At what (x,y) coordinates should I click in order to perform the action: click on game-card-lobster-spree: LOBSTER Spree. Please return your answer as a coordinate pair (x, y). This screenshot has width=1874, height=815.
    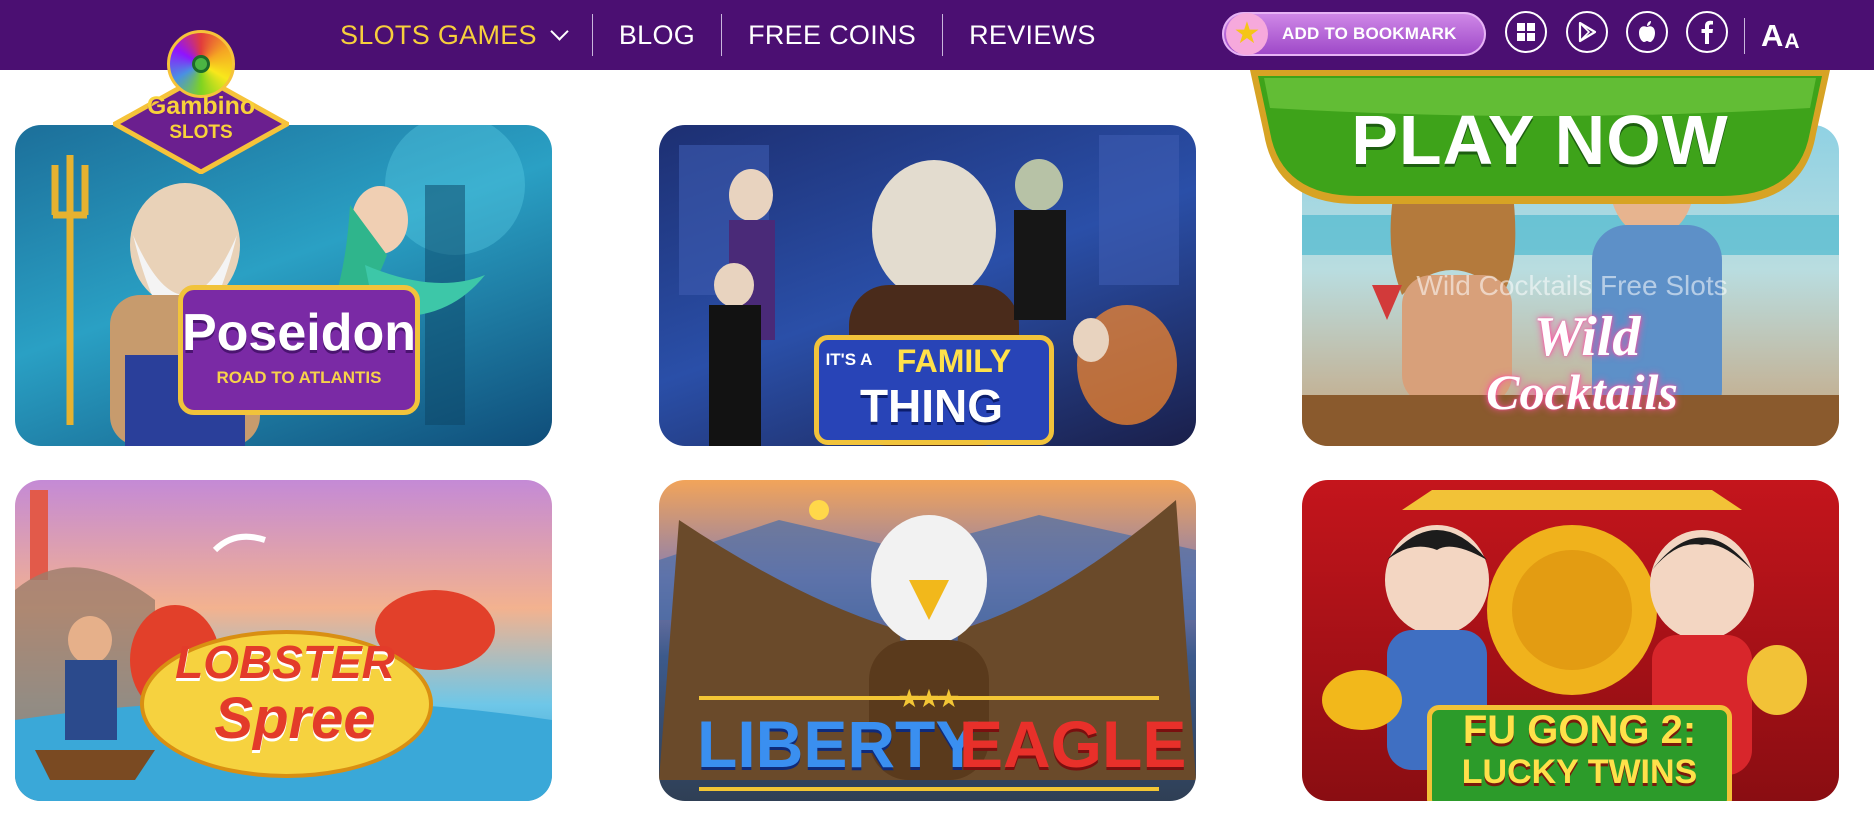
    Looking at the image, I should click on (283, 640).